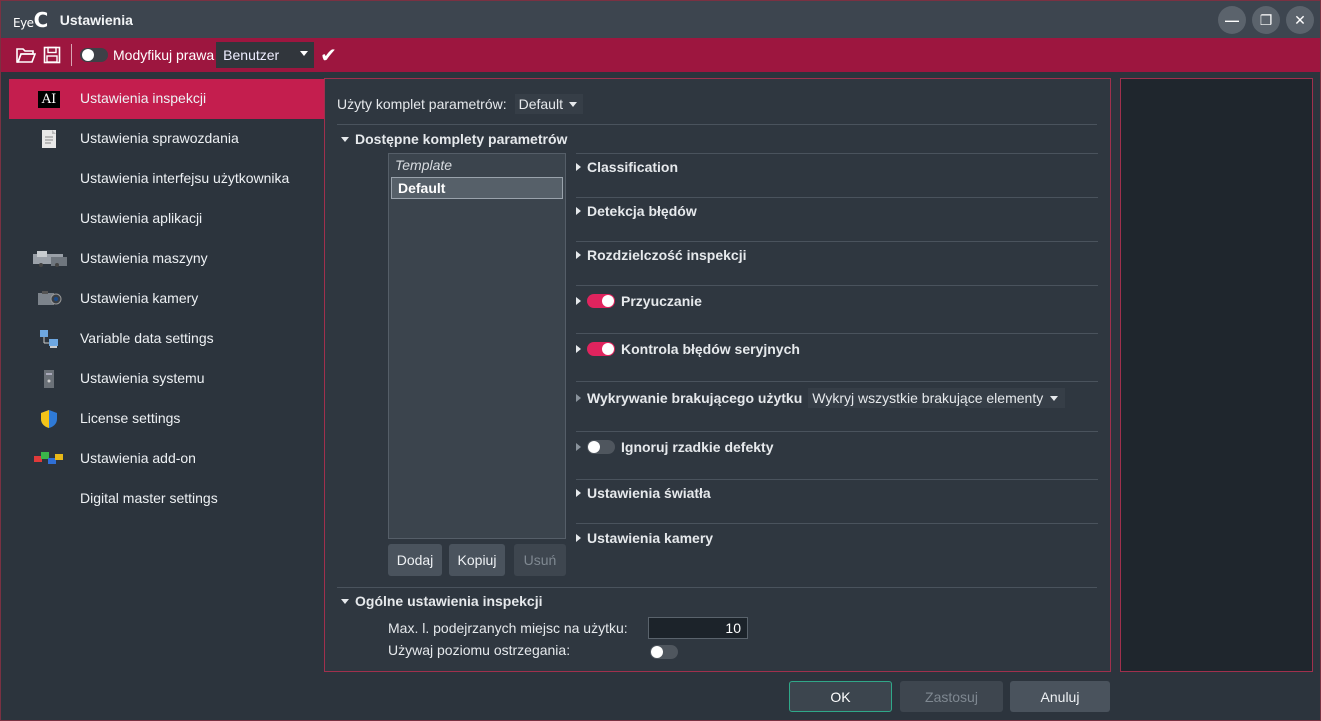 The width and height of the screenshot is (1321, 721). Describe the element at coordinates (661, 255) in the screenshot. I see `group-resolution: Rozdzielczość inspekcji` at that location.